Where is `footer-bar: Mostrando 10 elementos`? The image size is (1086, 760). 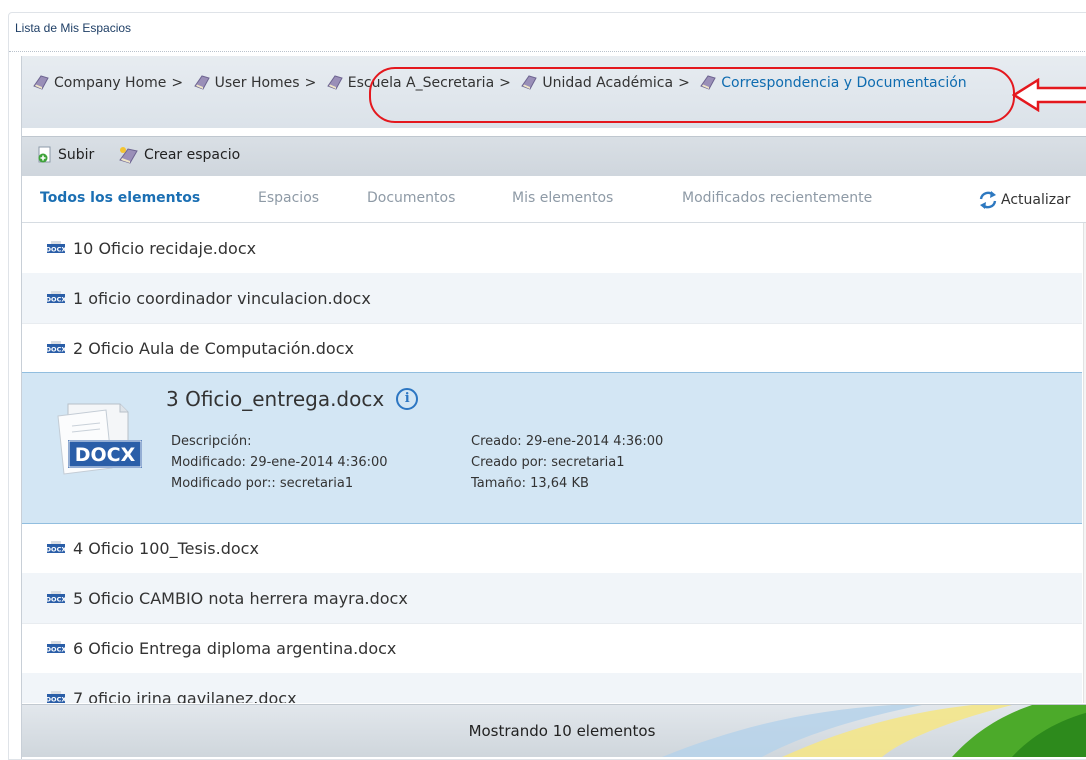 footer-bar: Mostrando 10 elementos is located at coordinates (554, 730).